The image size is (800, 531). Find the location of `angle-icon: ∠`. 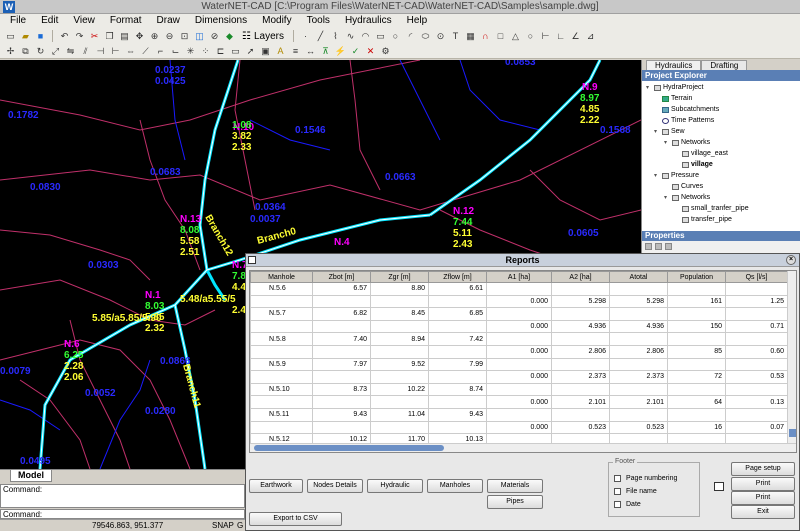

angle-icon: ∠ is located at coordinates (575, 36).